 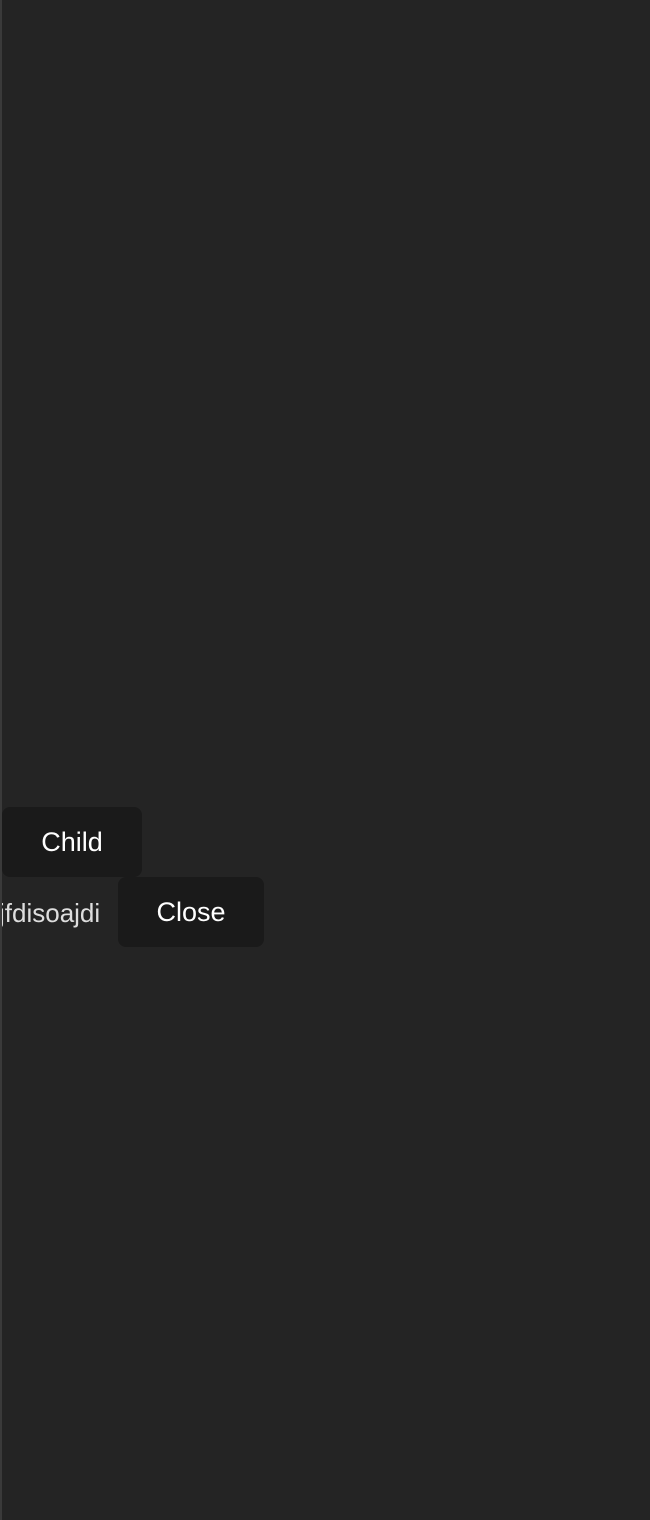 I want to click on popup-text: jfdisoajdi, so click(x=50, y=913).